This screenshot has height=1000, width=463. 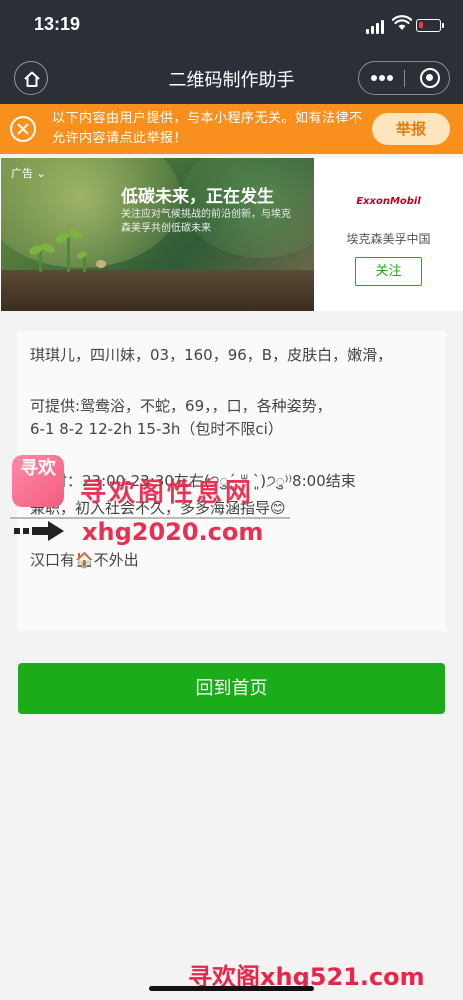 I want to click on content-line: 可提供:鸳鸯浴，不蛇，69，，口，各种姿势，, so click(x=181, y=406).